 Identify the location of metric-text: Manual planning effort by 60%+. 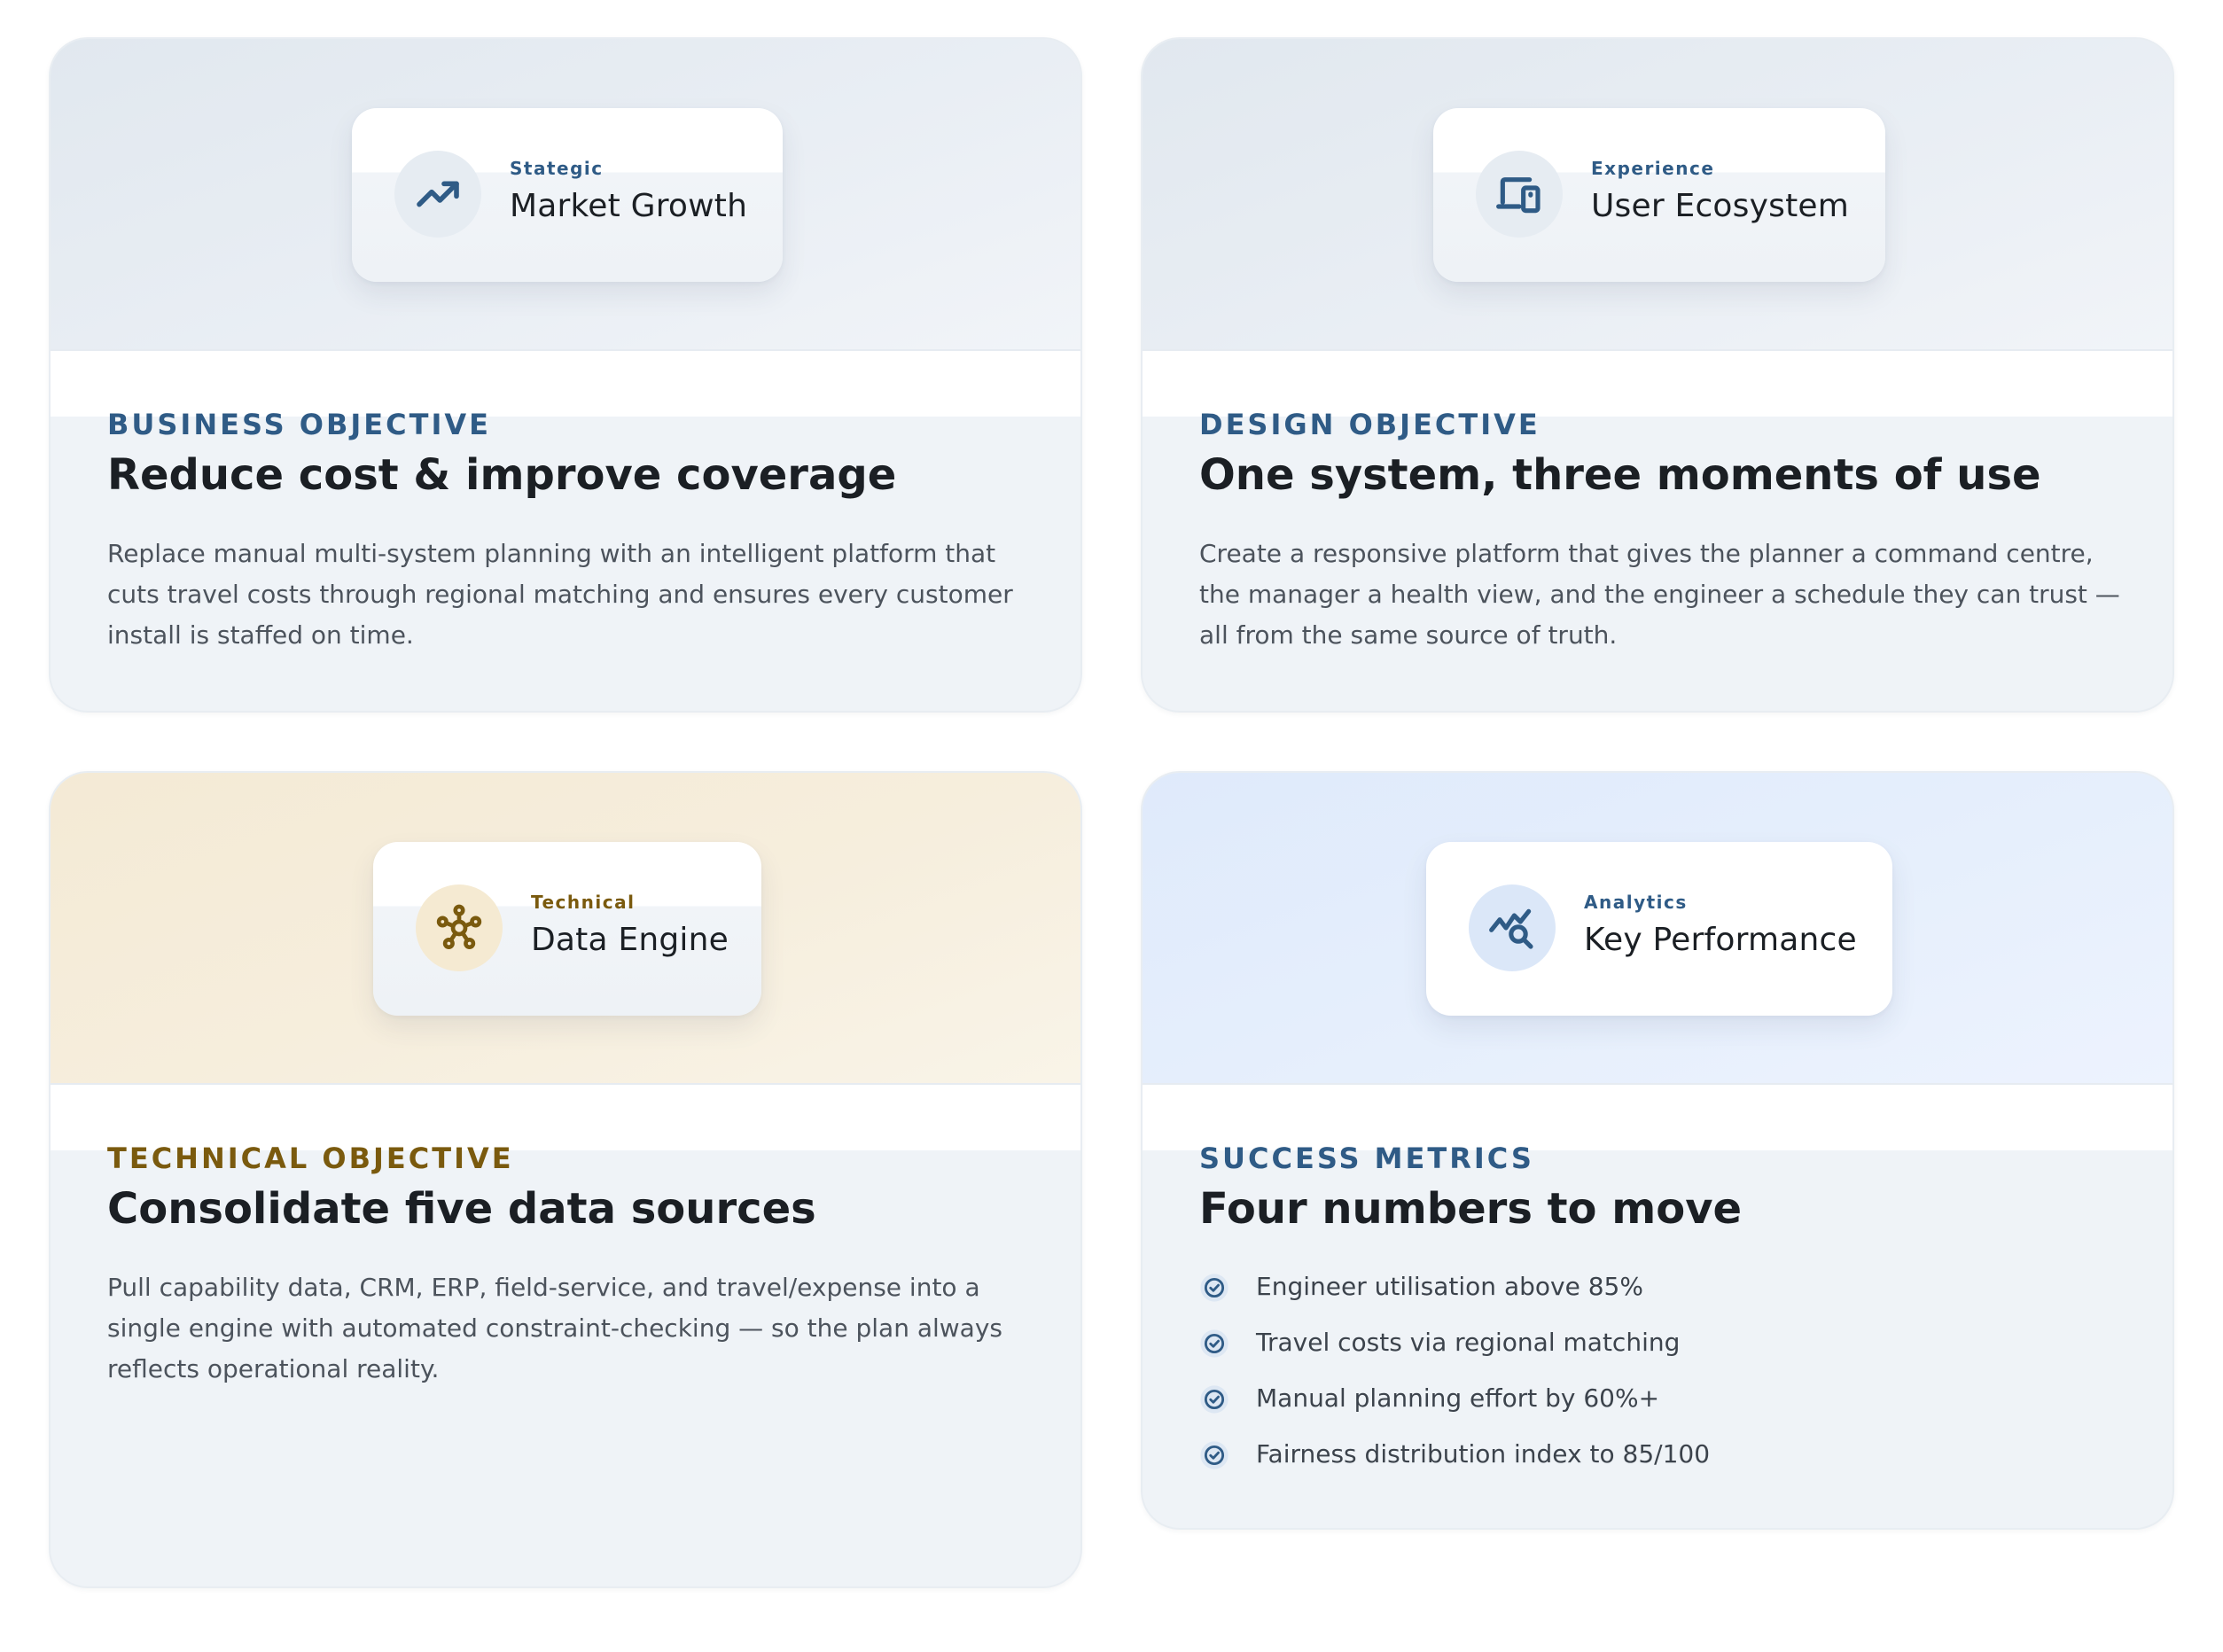
(1458, 1398).